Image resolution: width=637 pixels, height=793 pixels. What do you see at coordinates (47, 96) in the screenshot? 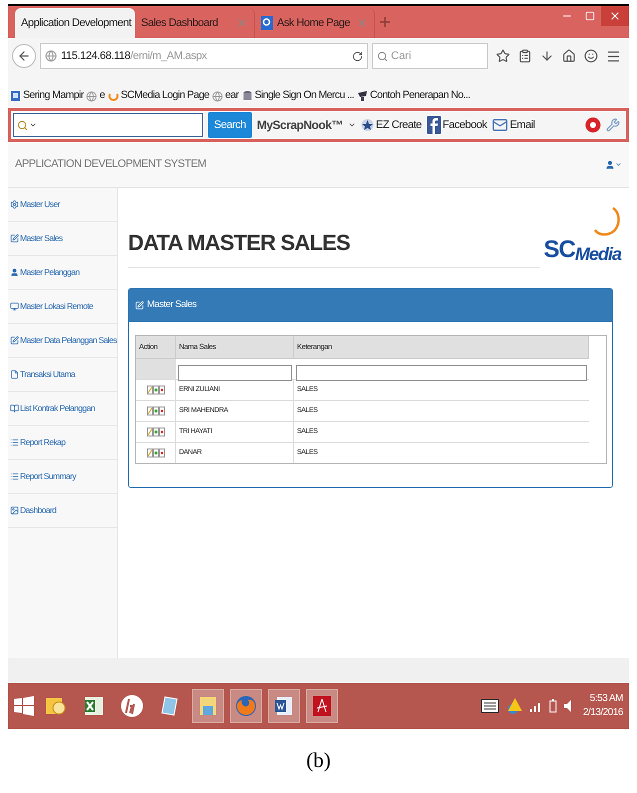
I see `bookmark-link: Sering Mampir` at bounding box center [47, 96].